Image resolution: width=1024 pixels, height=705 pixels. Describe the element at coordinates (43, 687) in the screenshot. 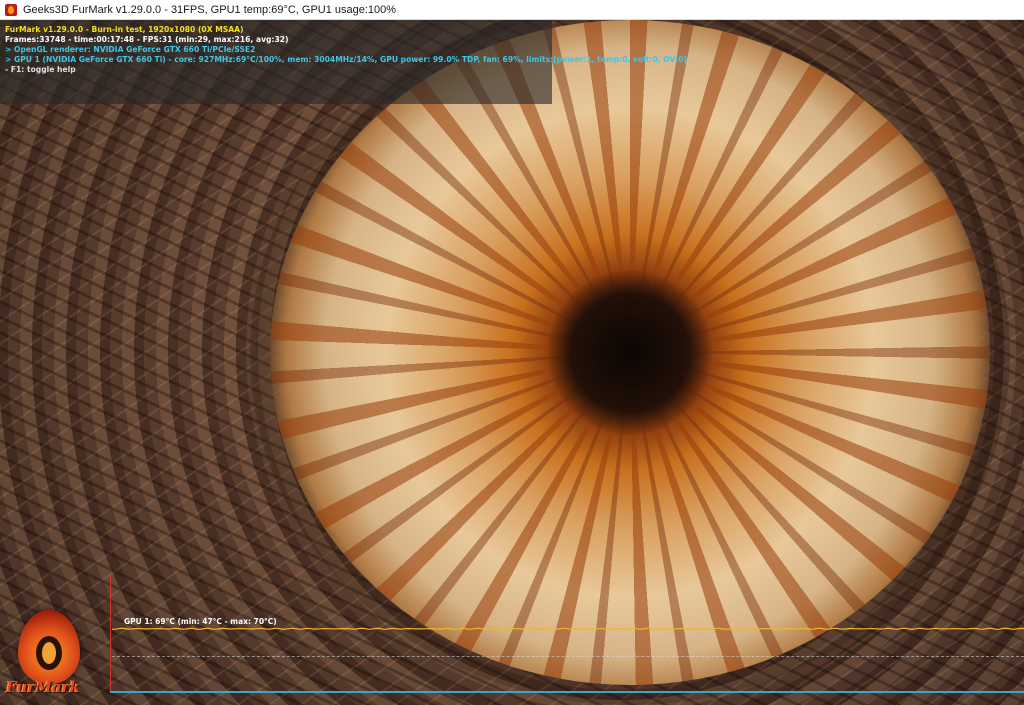

I see `logo-text: FurMark` at that location.